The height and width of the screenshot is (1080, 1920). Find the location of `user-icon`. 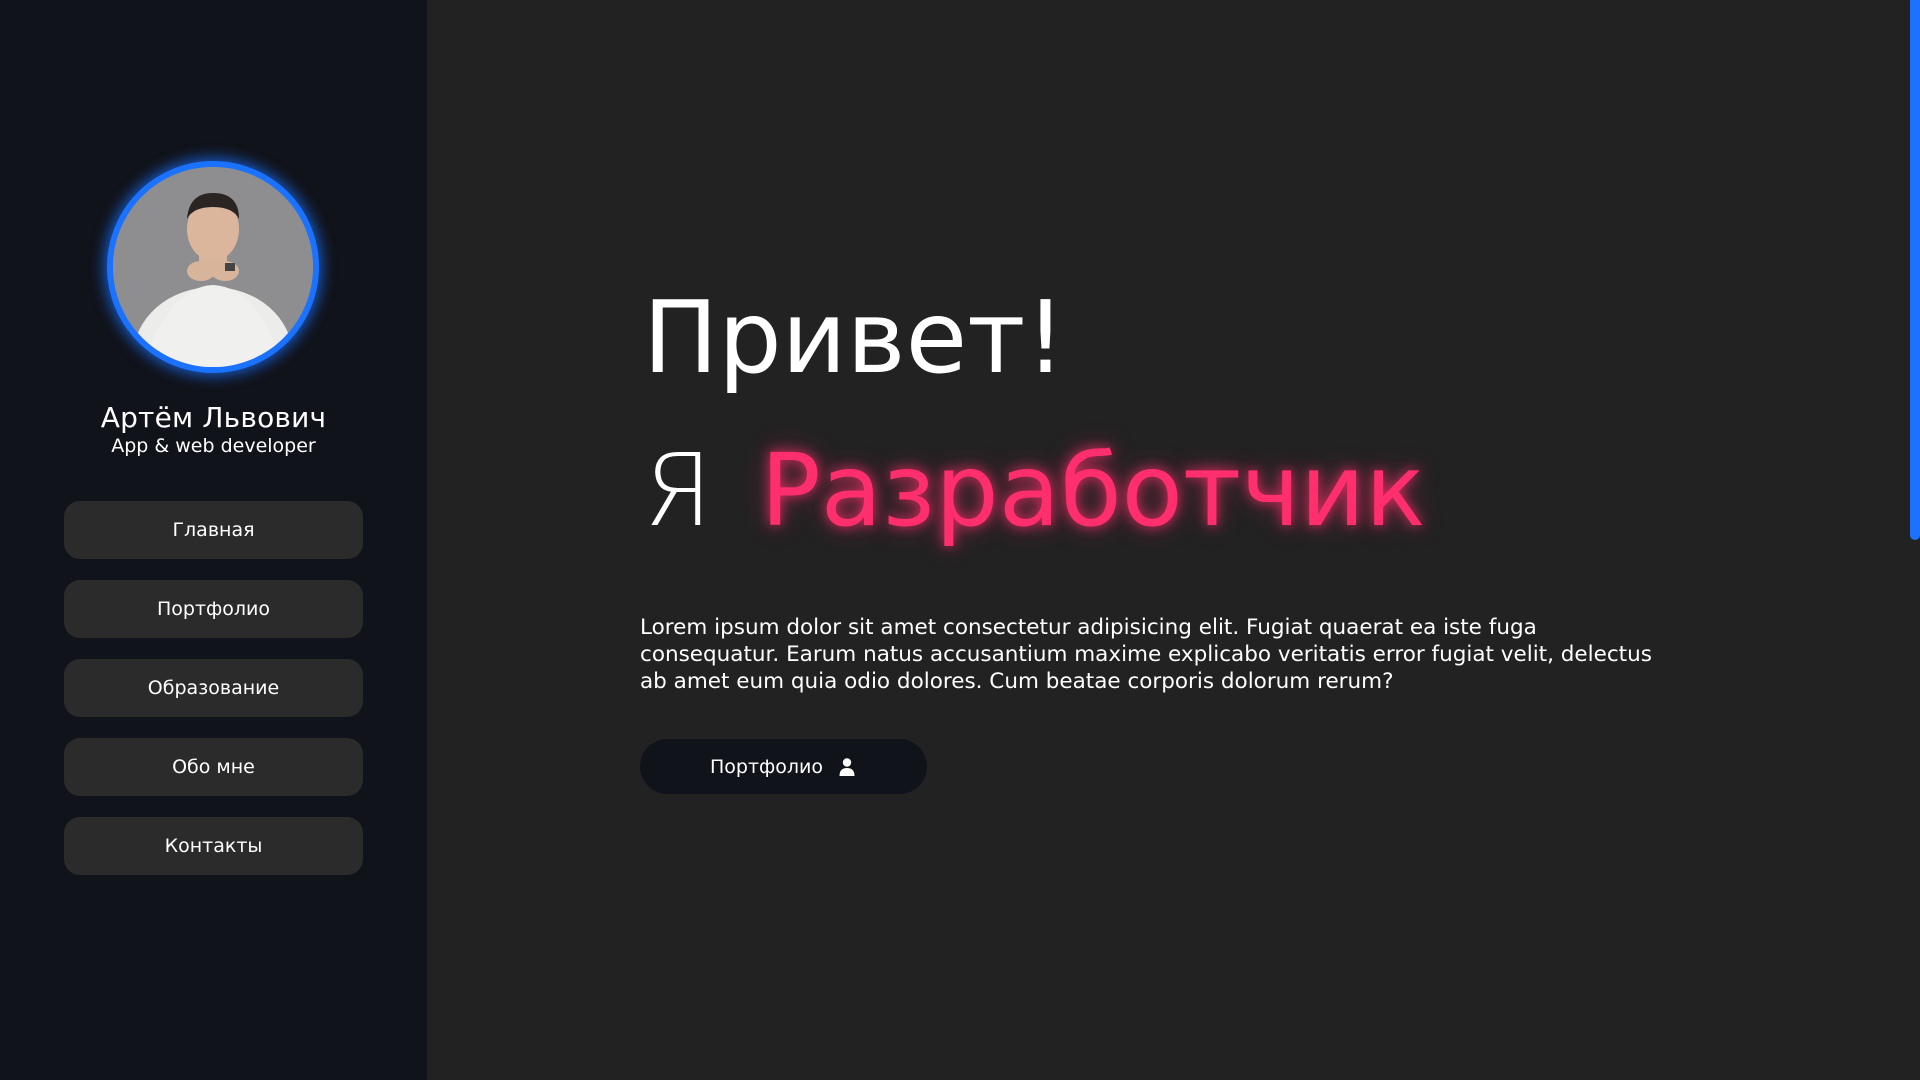

user-icon is located at coordinates (847, 766).